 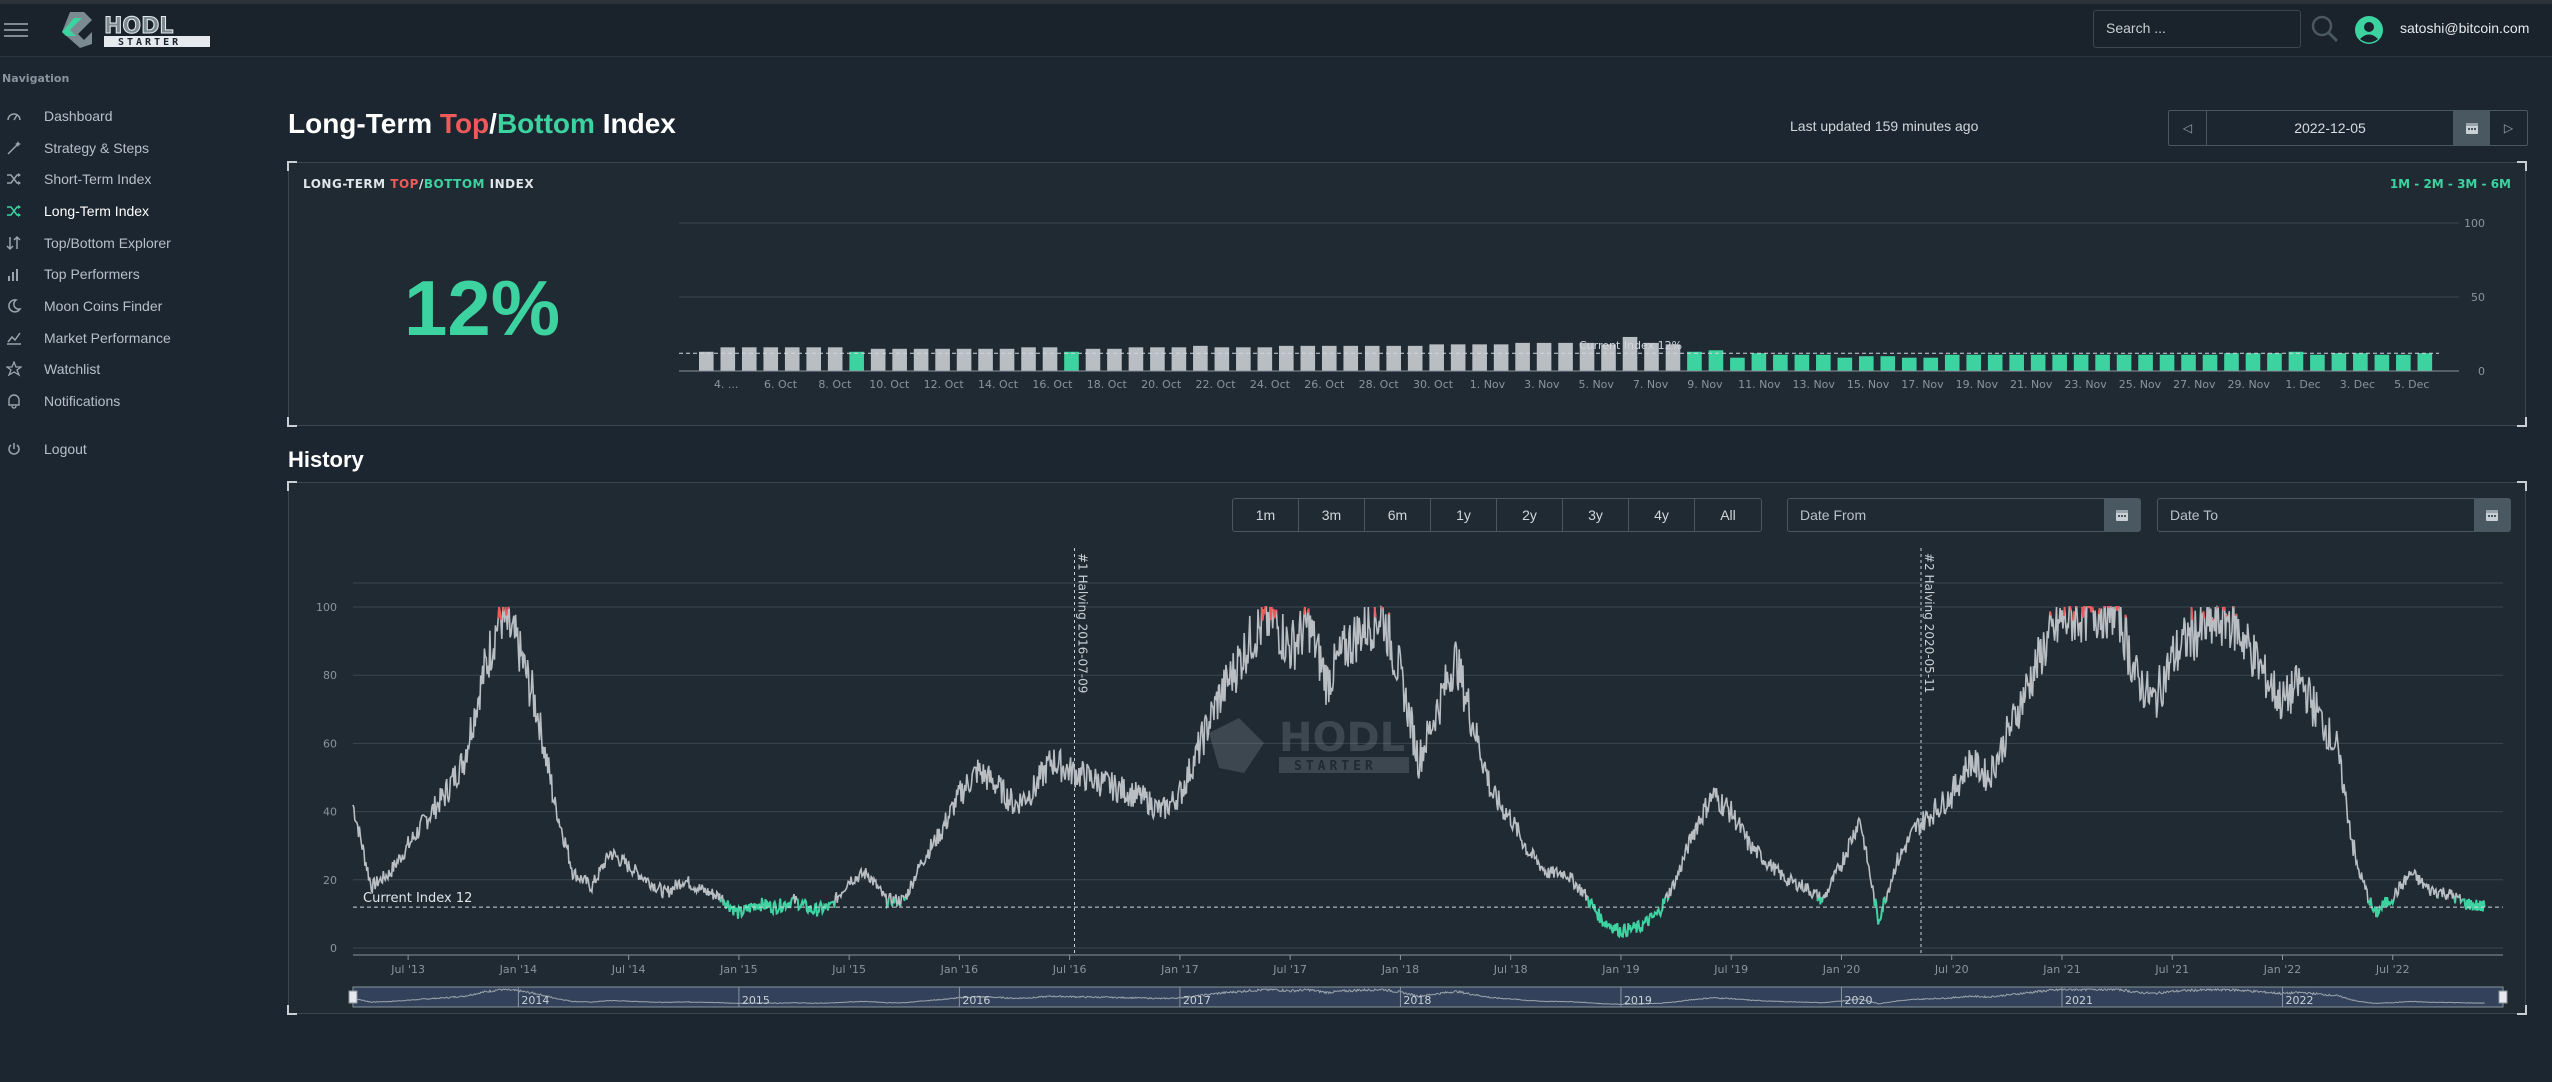 I want to click on date-from-input: Date From, so click(x=1946, y=515).